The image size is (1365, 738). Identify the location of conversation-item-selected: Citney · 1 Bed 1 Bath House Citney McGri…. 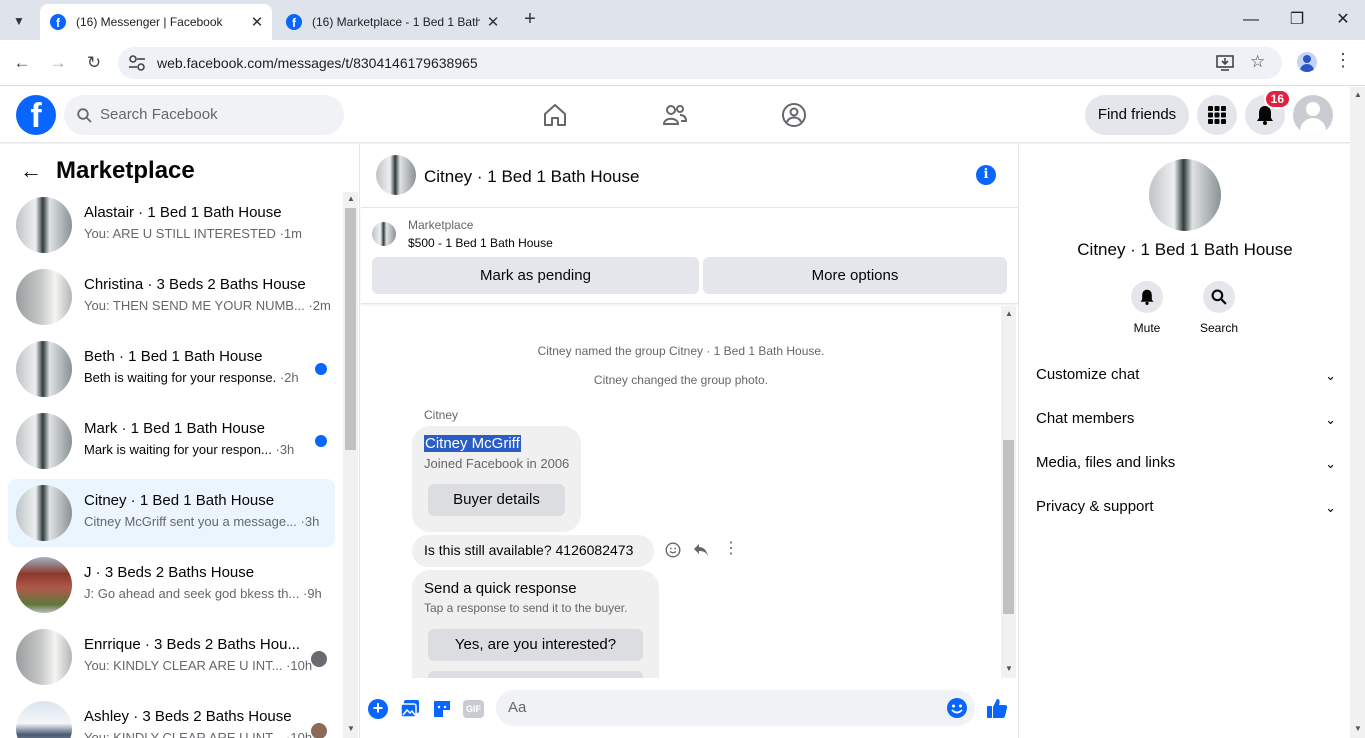
(171, 513).